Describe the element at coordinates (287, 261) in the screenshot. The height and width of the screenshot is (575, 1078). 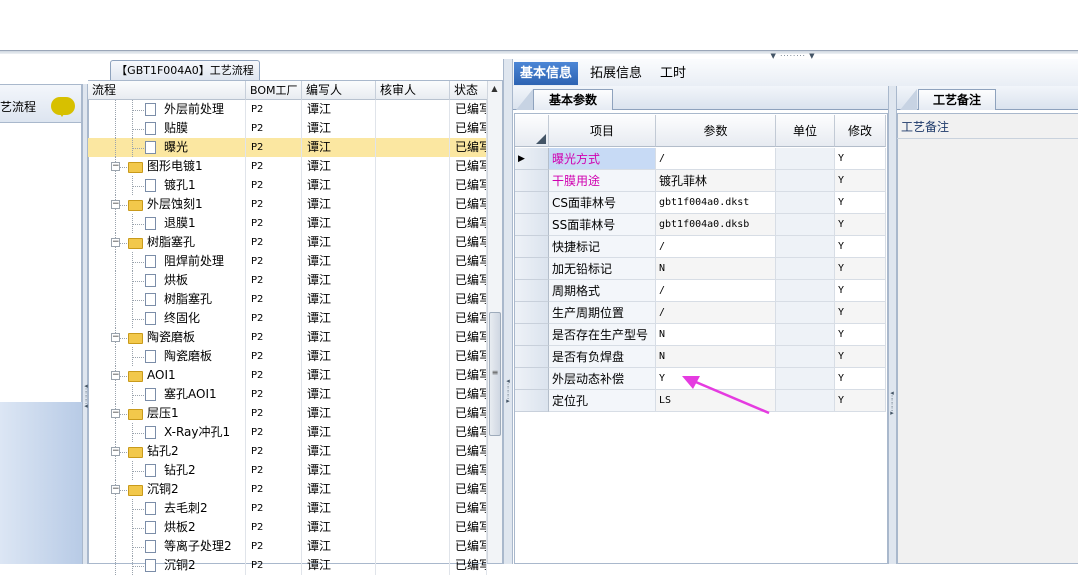
I see `table-row: 阻焊前处理 P2谭江 已编写` at that location.